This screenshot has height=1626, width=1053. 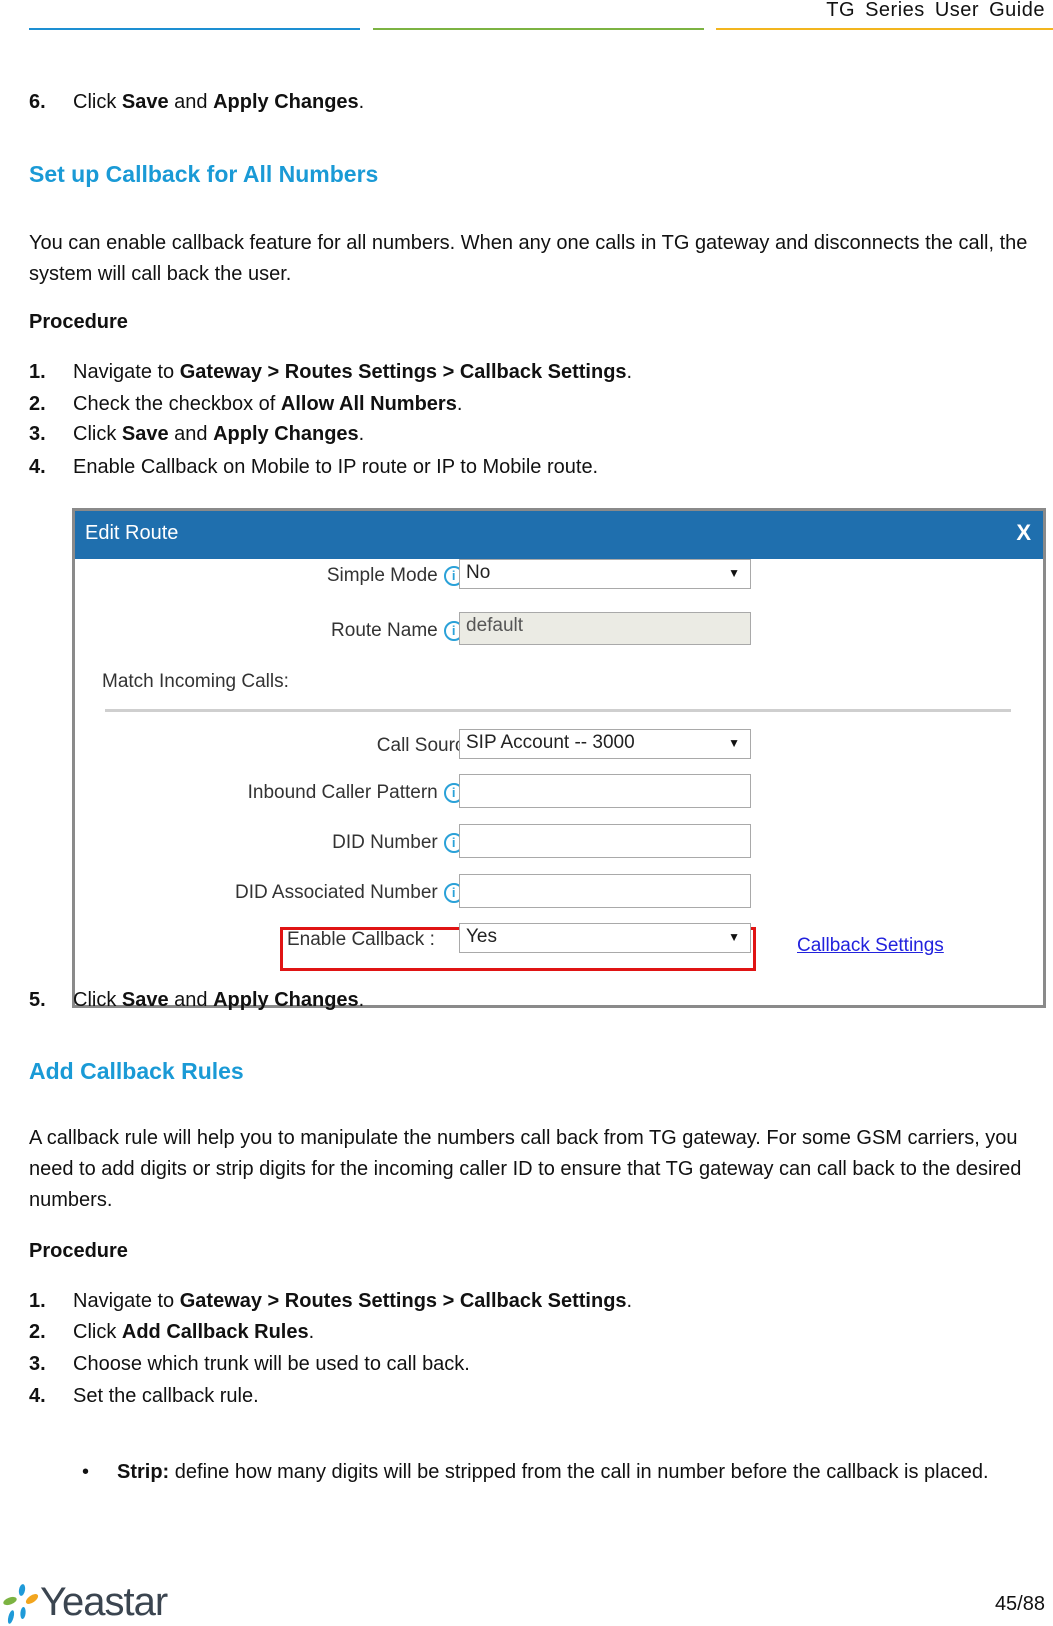 What do you see at coordinates (605, 938) in the screenshot?
I see `enable-callback-select: Yes ▼` at bounding box center [605, 938].